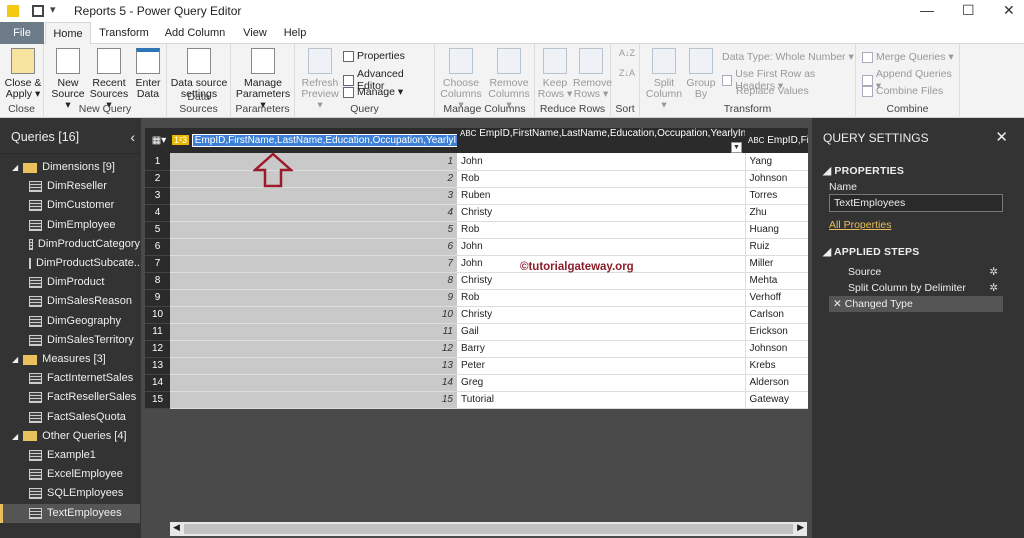  Describe the element at coordinates (157, 332) in the screenshot. I see `row-number: 11` at that location.